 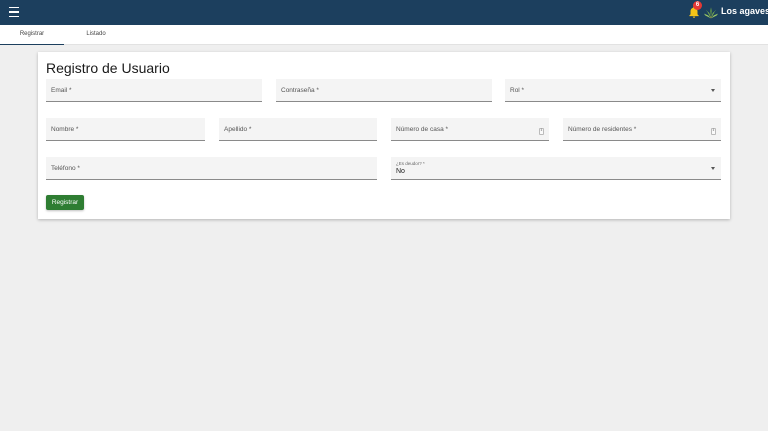 I want to click on debtor-value: No, so click(x=400, y=171).